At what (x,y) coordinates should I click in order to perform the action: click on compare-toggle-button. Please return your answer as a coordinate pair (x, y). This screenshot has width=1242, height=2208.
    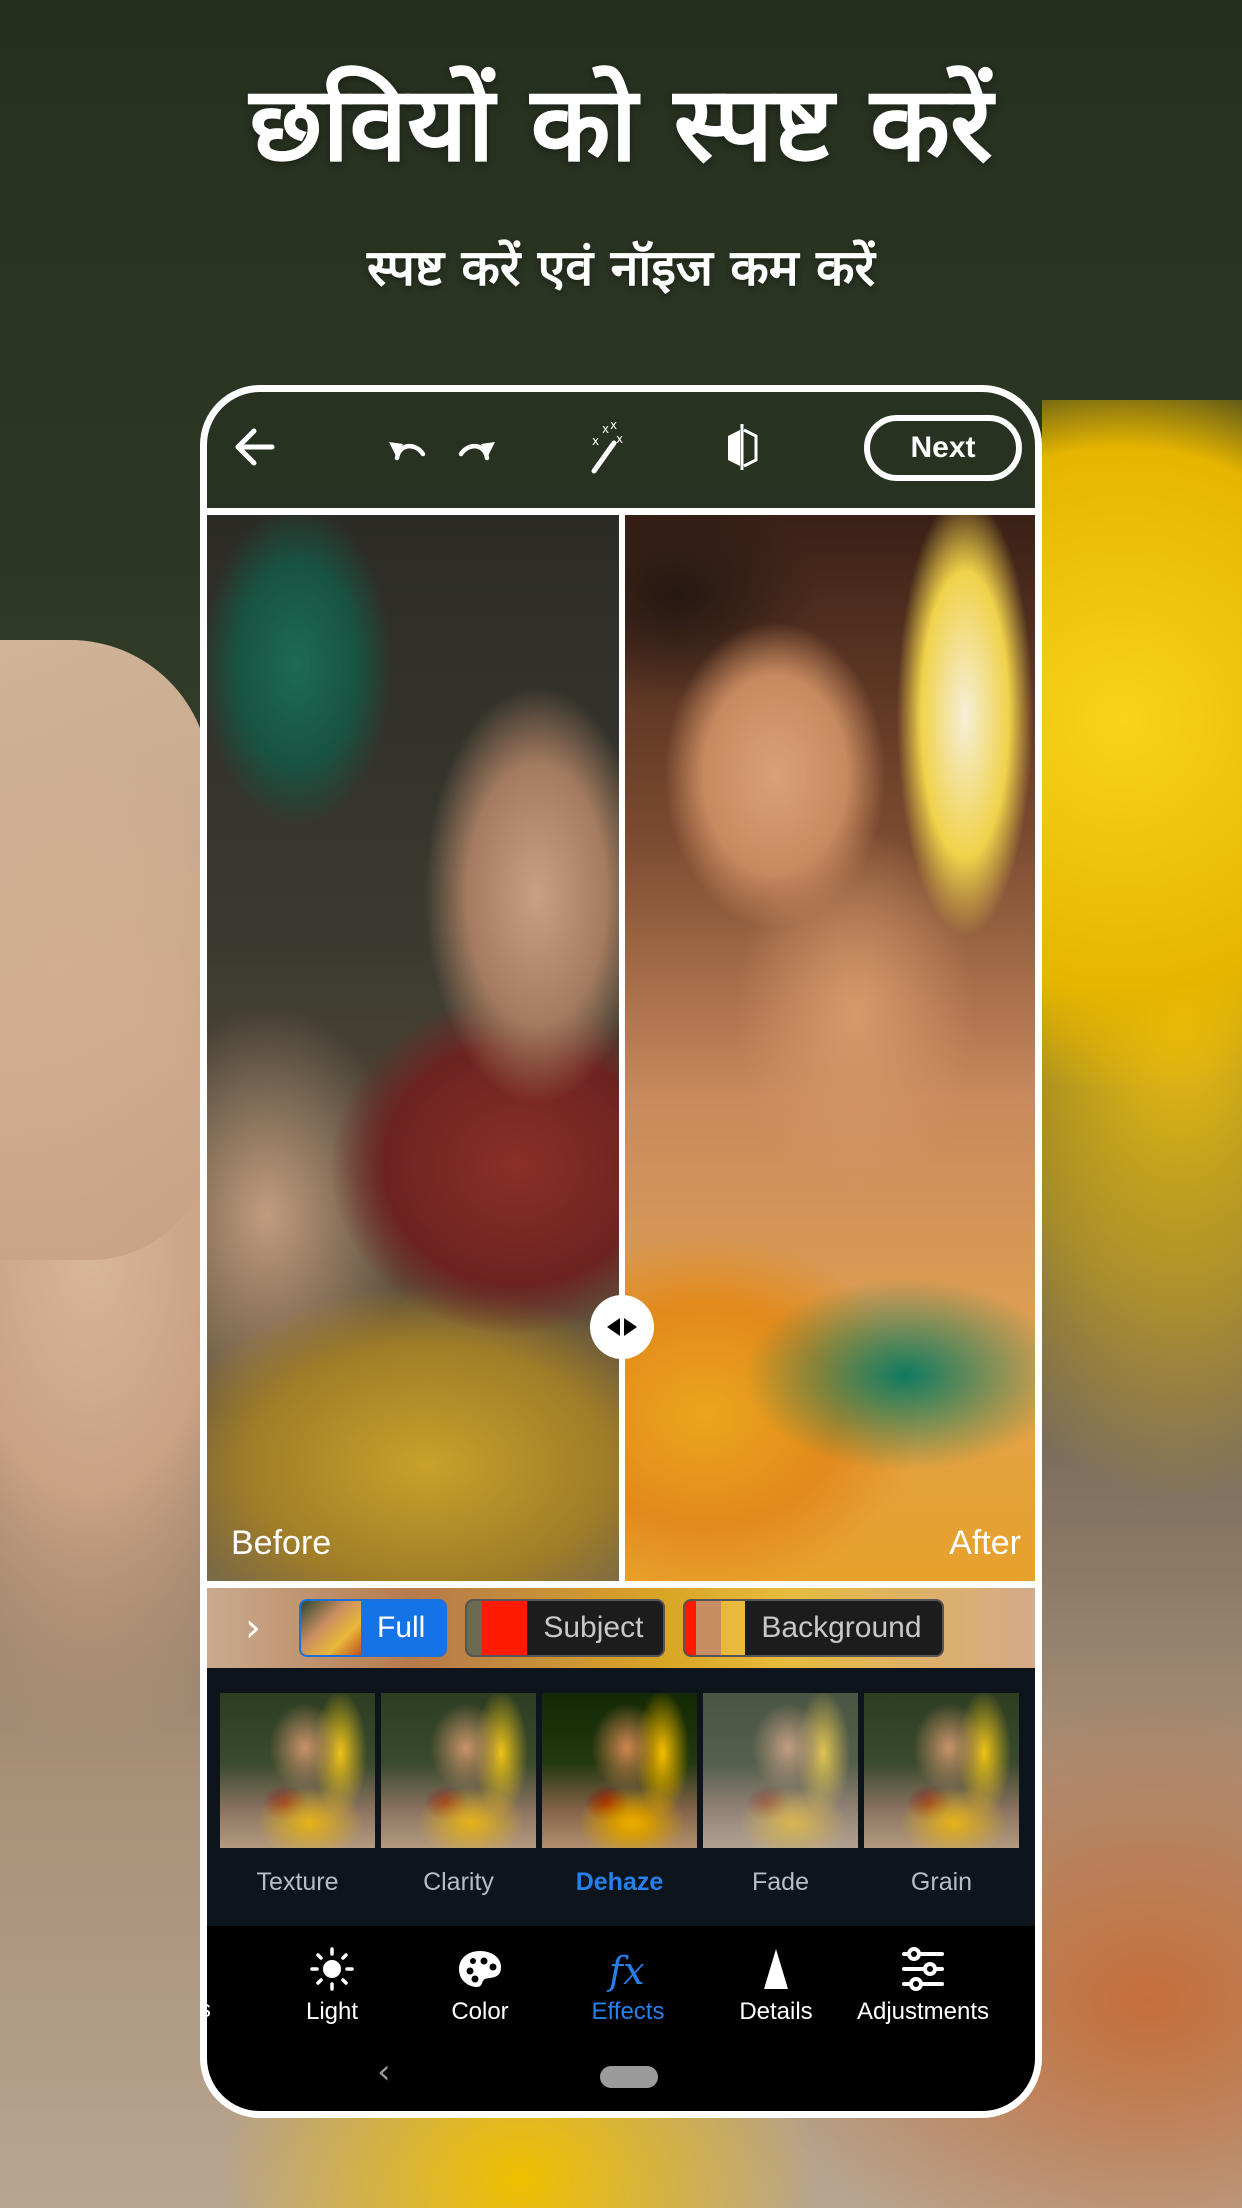
    Looking at the image, I should click on (742, 447).